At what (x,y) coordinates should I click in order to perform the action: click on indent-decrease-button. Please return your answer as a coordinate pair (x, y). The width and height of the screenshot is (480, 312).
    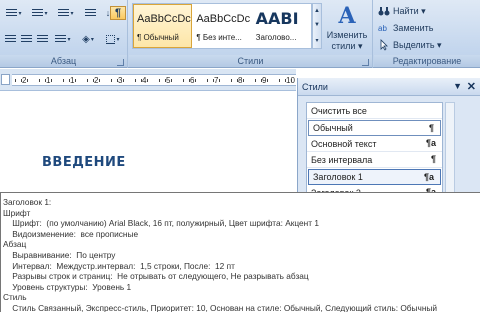
    Looking at the image, I should click on (90, 13).